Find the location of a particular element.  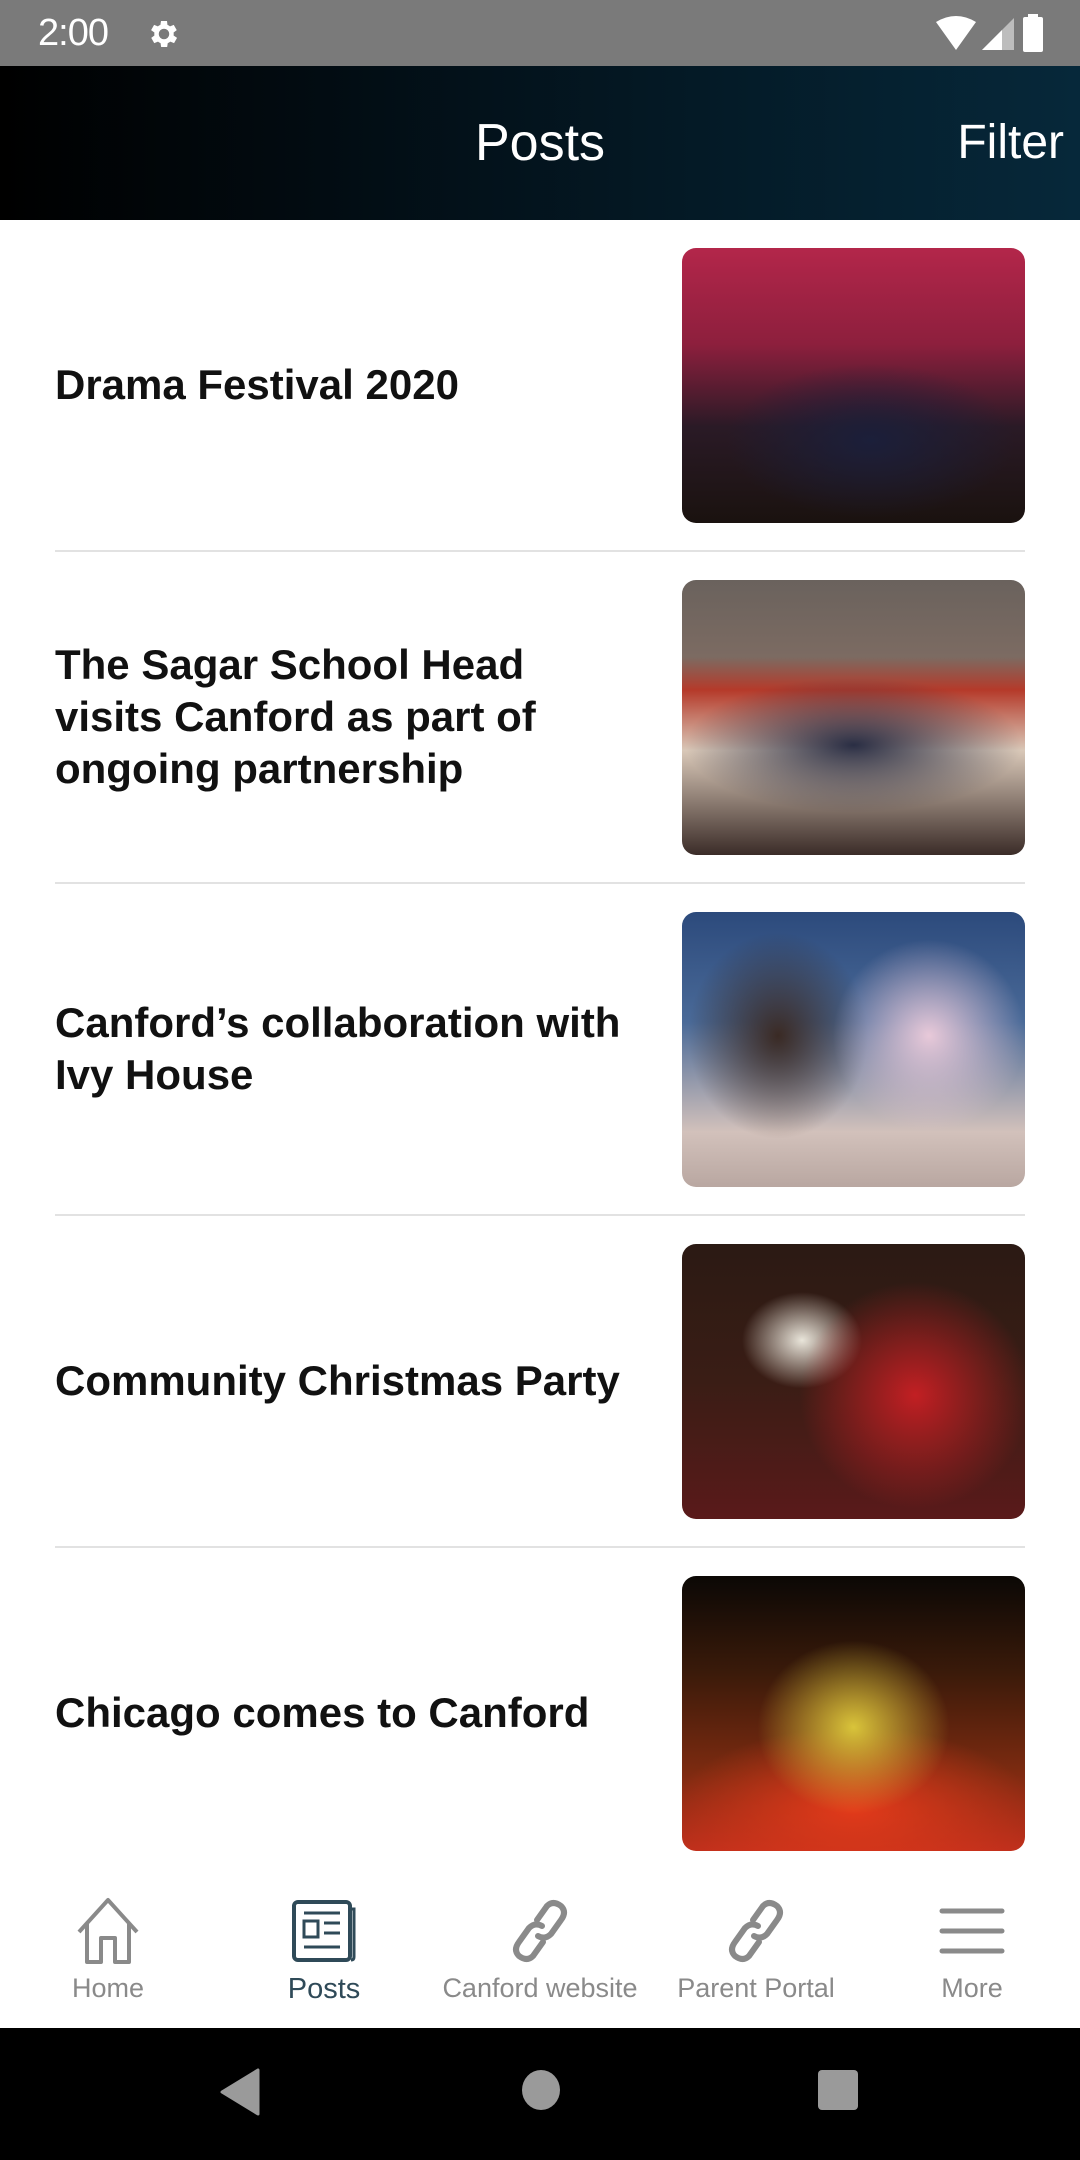

nav-label: Home is located at coordinates (108, 1988).